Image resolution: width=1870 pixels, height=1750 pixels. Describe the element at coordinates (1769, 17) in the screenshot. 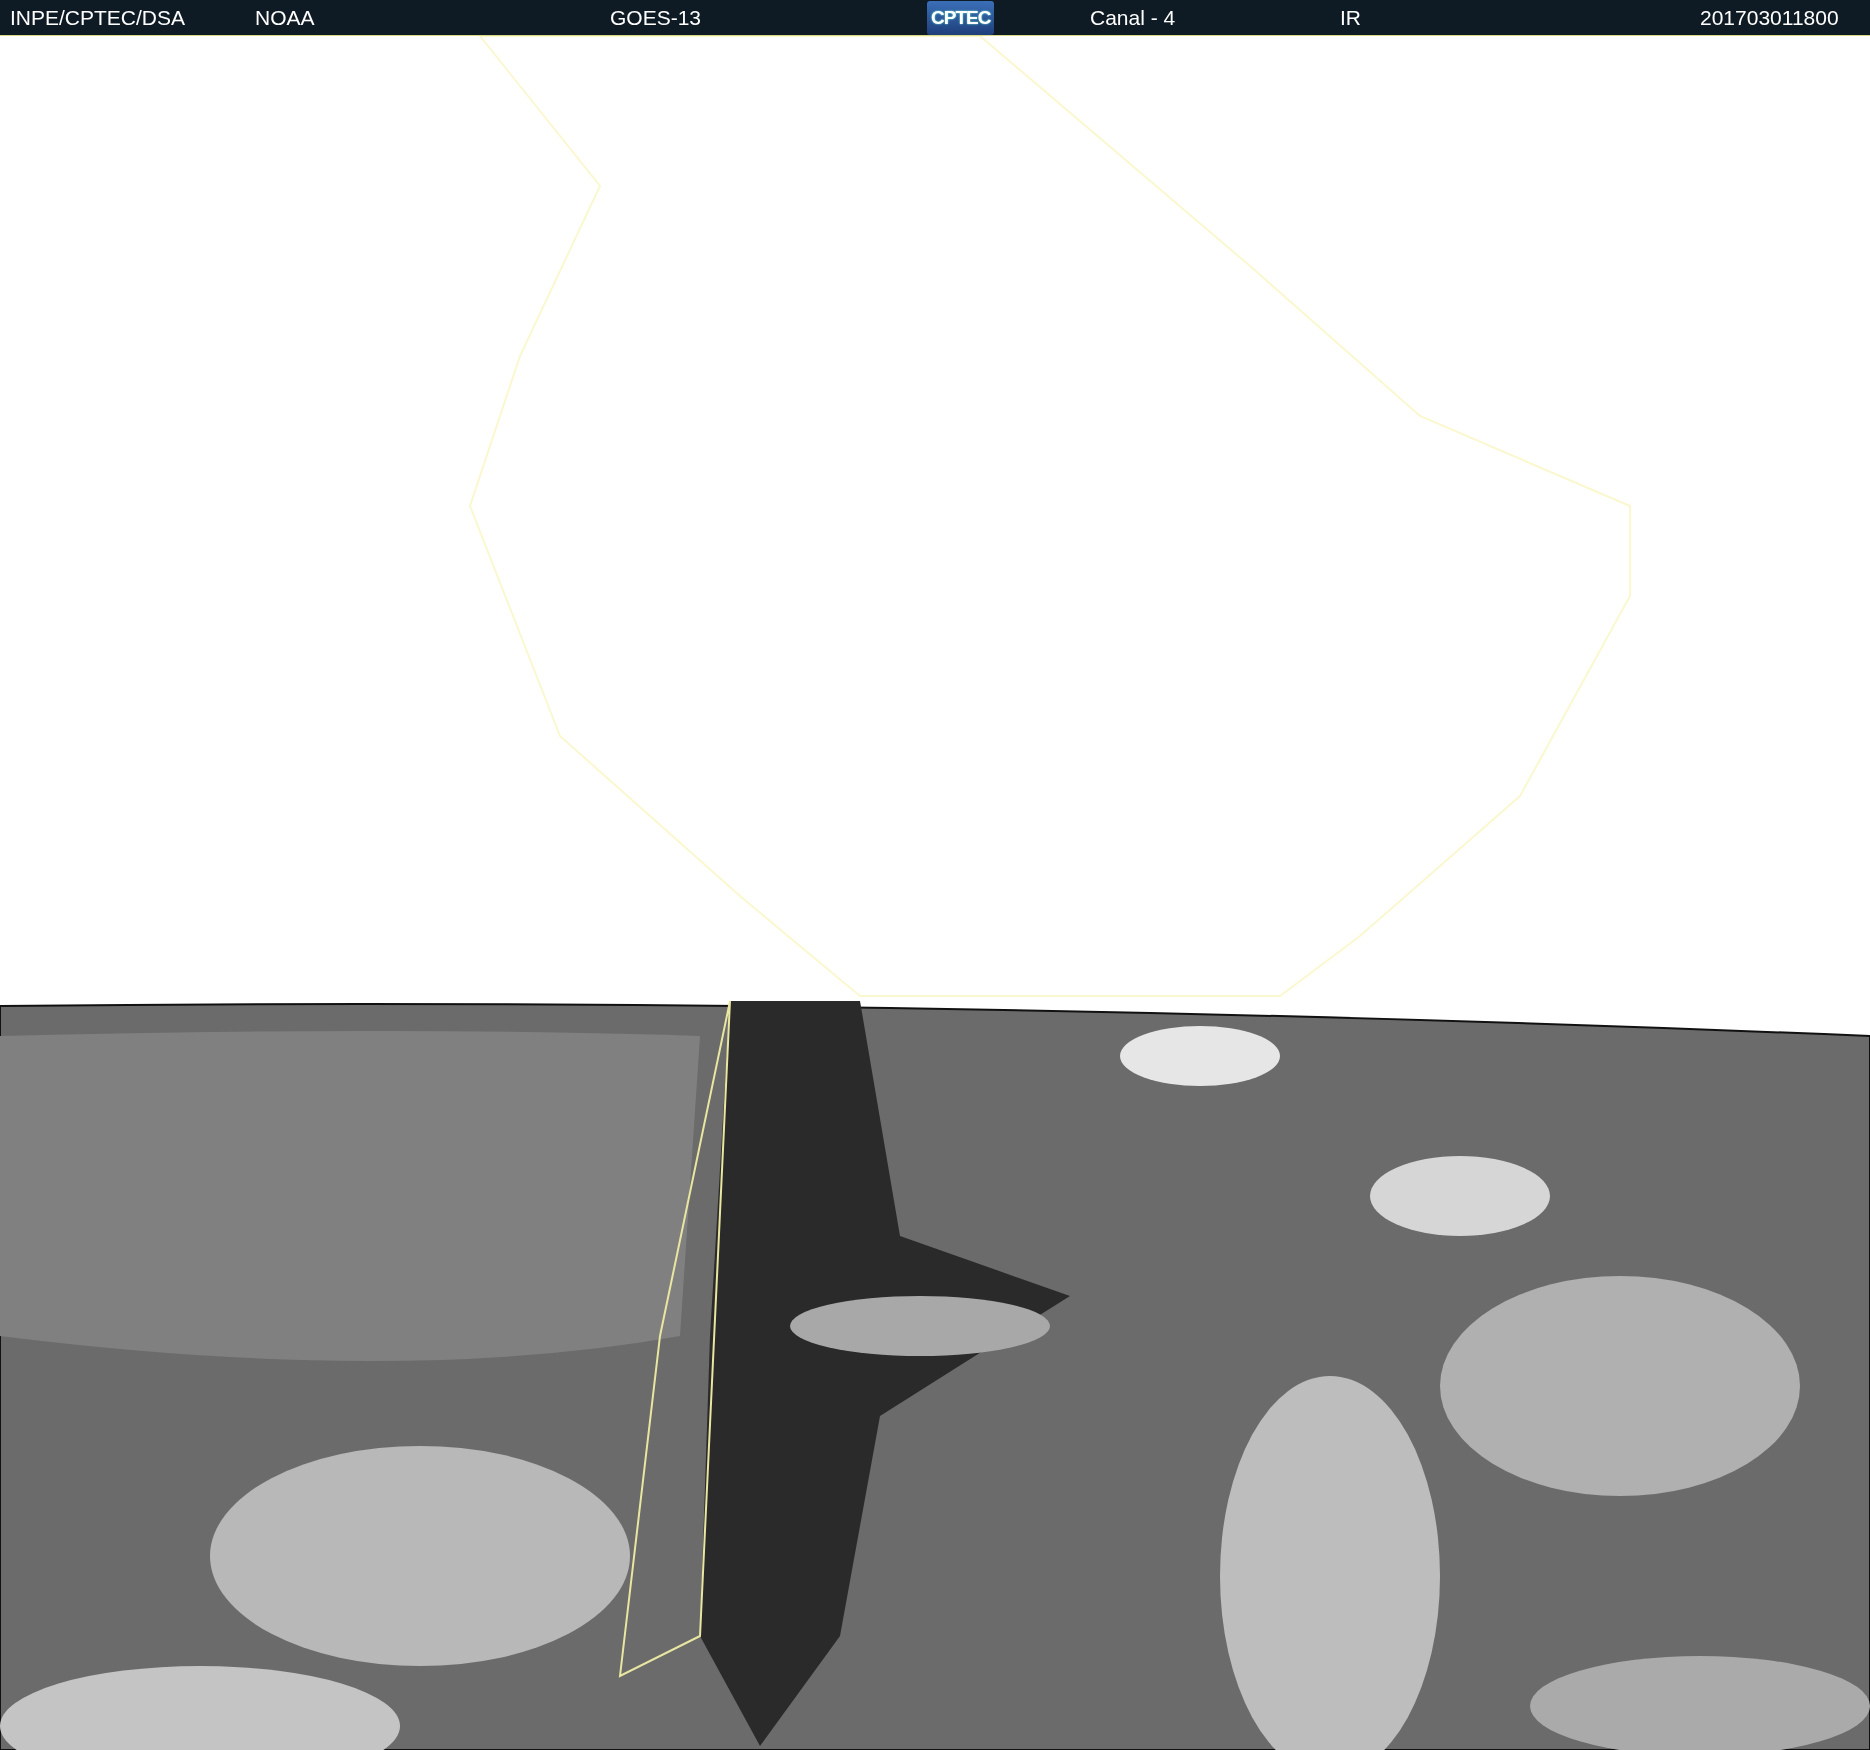

I see `header-label: 201703011800` at that location.